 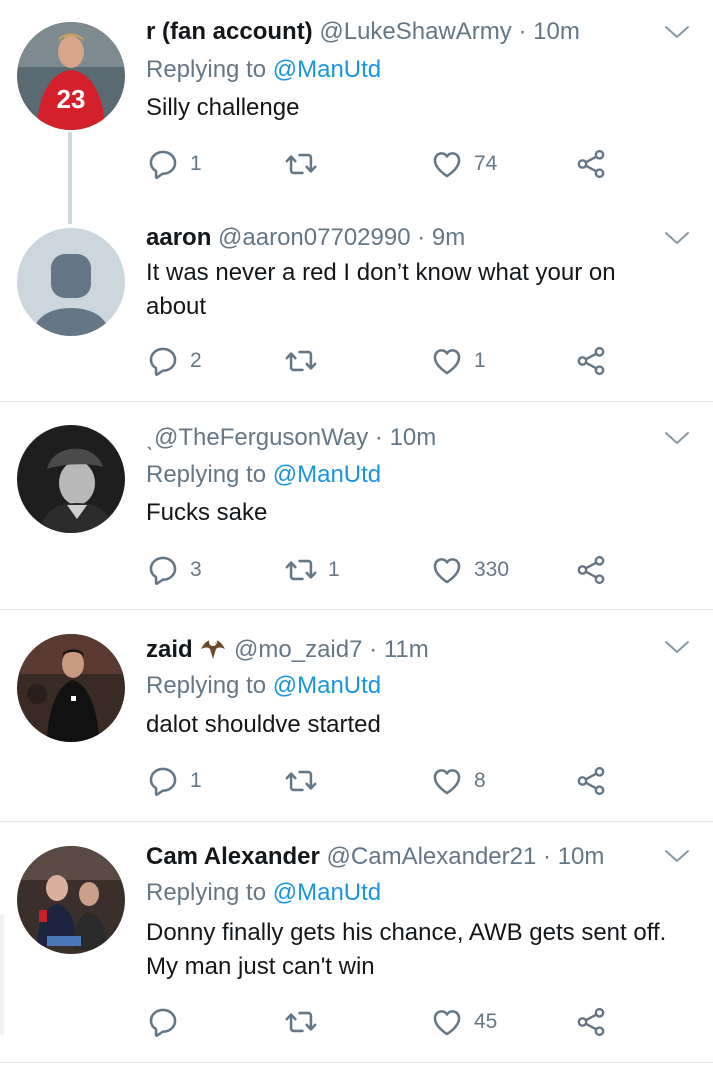 What do you see at coordinates (406, 649) in the screenshot?
I see `timestamp: 11m` at bounding box center [406, 649].